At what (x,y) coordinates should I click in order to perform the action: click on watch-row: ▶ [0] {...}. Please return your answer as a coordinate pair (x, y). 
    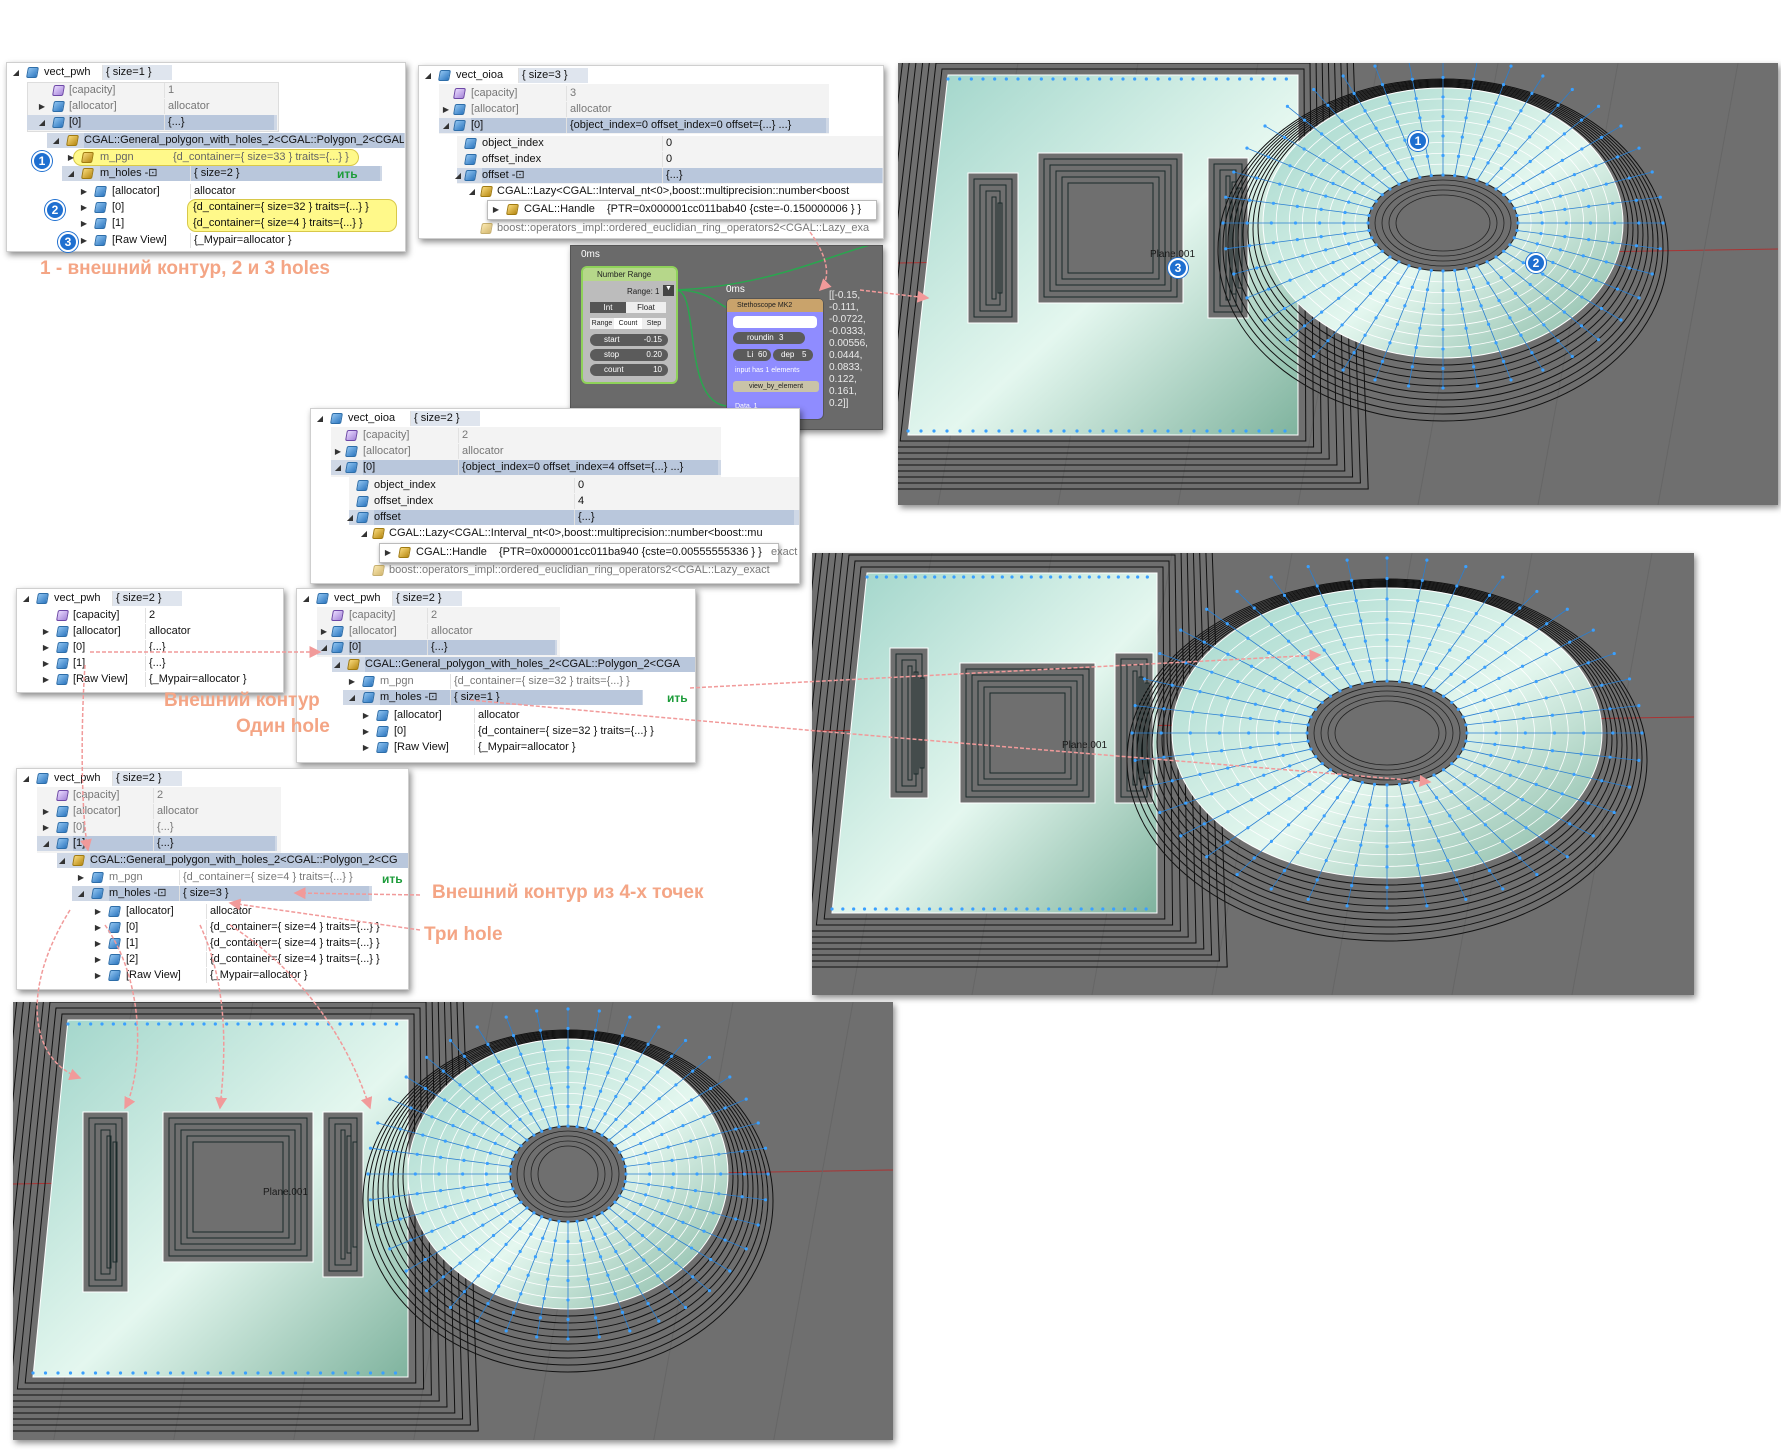
    Looking at the image, I should click on (157, 827).